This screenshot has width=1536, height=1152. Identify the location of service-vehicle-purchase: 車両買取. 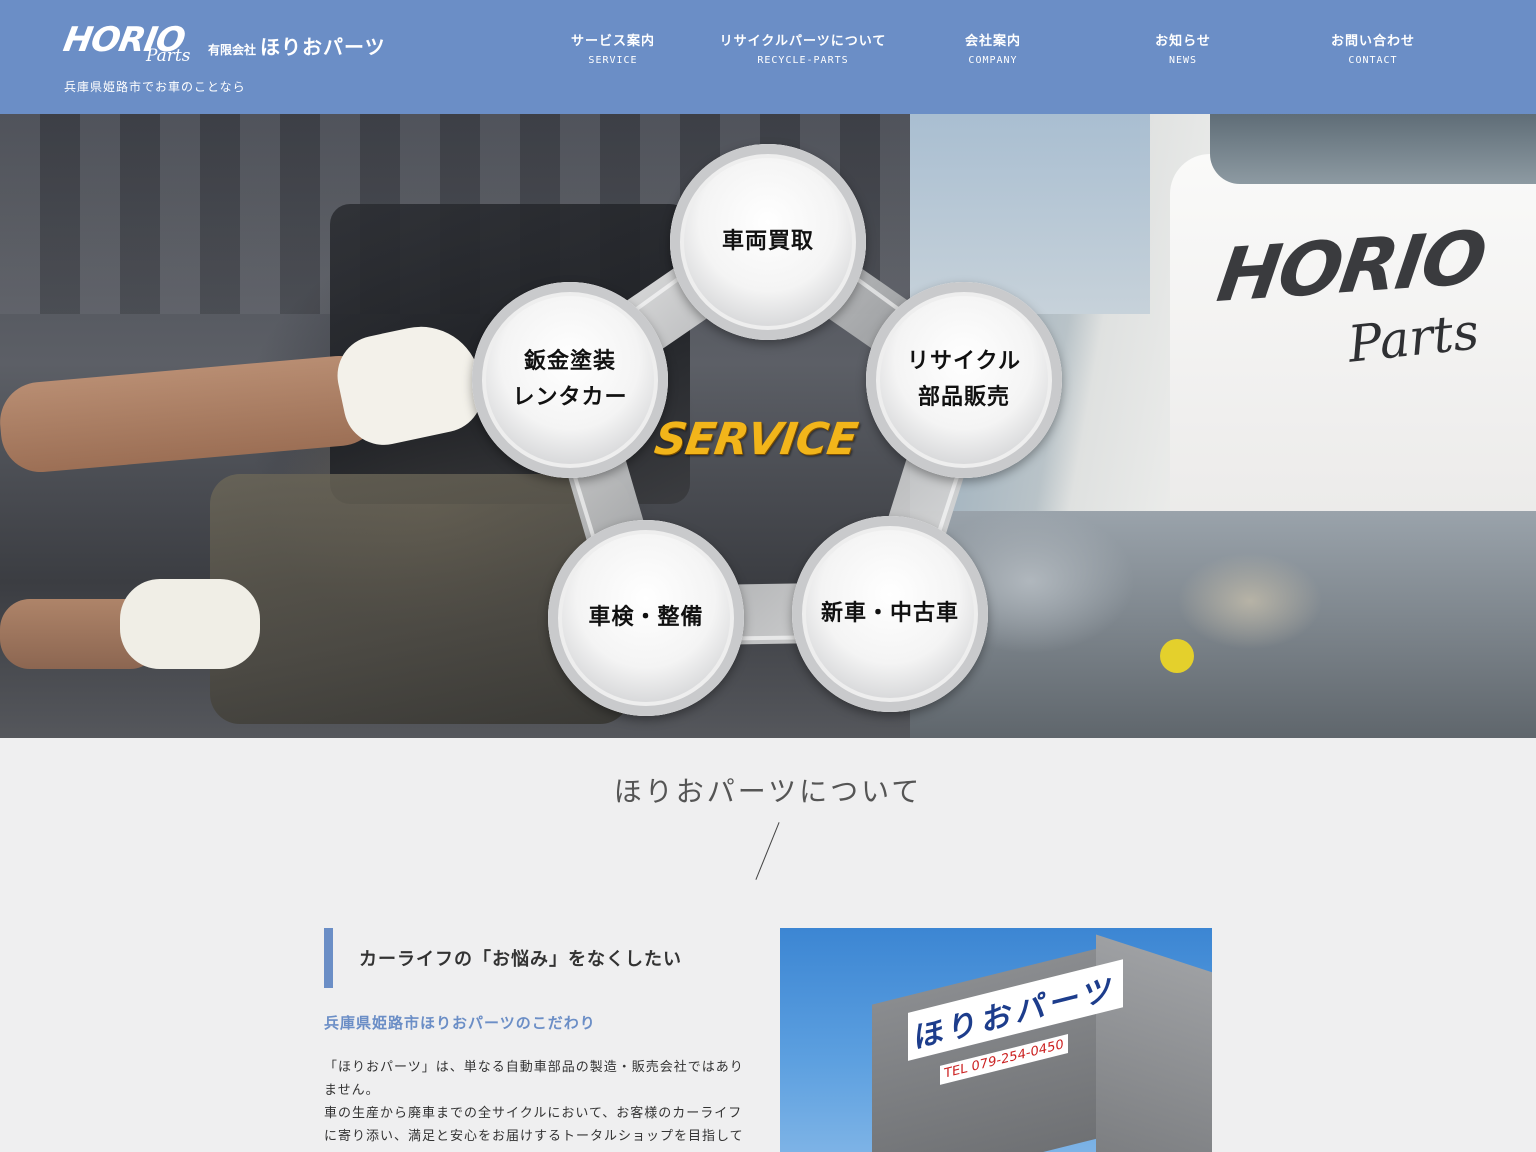
(768, 242).